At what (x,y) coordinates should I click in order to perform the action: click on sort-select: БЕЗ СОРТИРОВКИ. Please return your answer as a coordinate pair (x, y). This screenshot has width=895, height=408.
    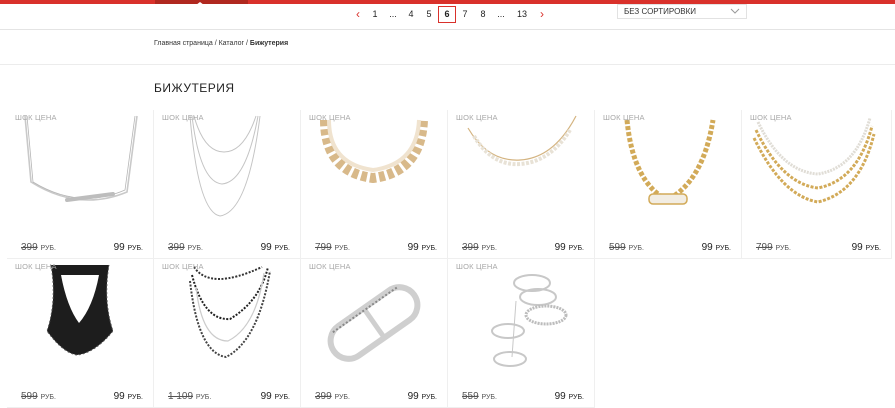
    Looking at the image, I should click on (682, 11).